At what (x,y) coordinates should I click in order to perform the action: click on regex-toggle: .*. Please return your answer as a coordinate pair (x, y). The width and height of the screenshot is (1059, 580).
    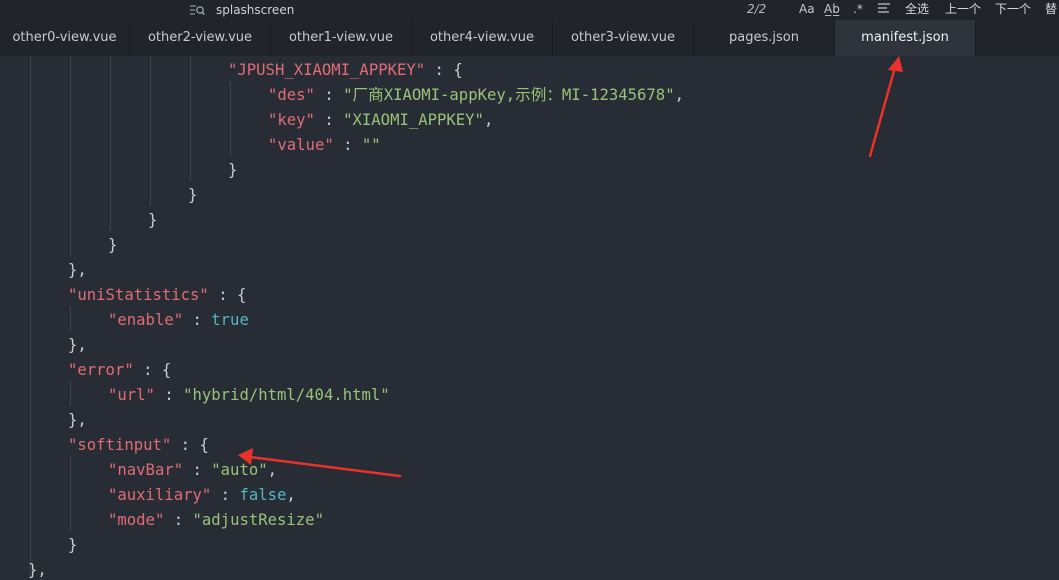
    Looking at the image, I should click on (858, 9).